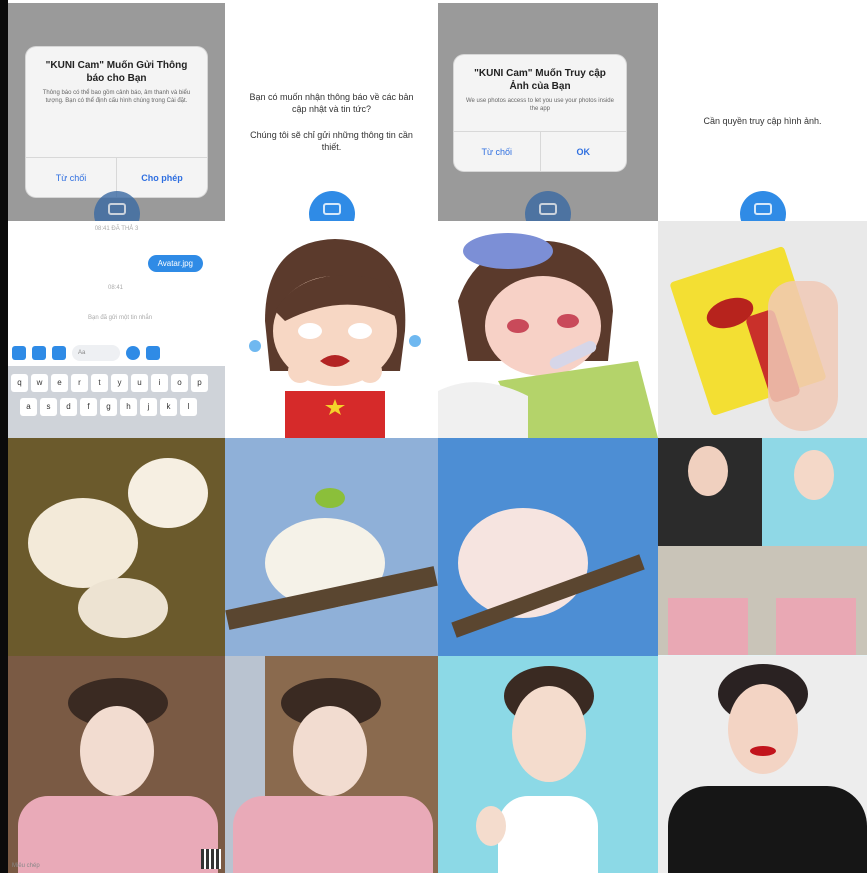  Describe the element at coordinates (19, 383) in the screenshot. I see `key-q: q` at that location.